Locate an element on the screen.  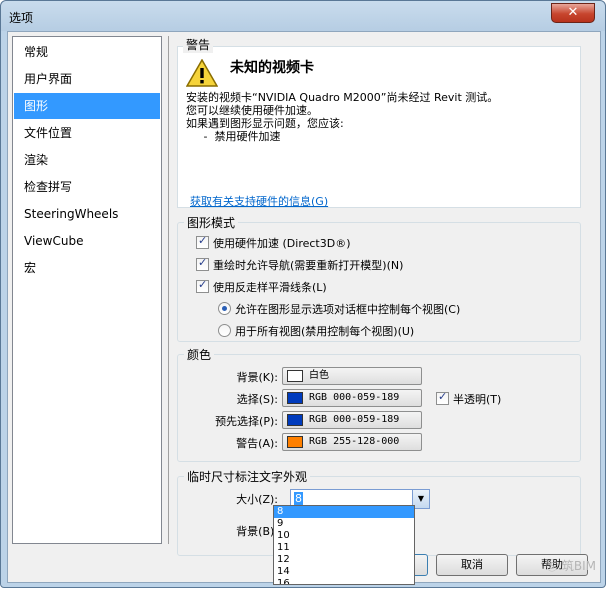
graphics-mode-title: 图形模式 is located at coordinates (211, 222).